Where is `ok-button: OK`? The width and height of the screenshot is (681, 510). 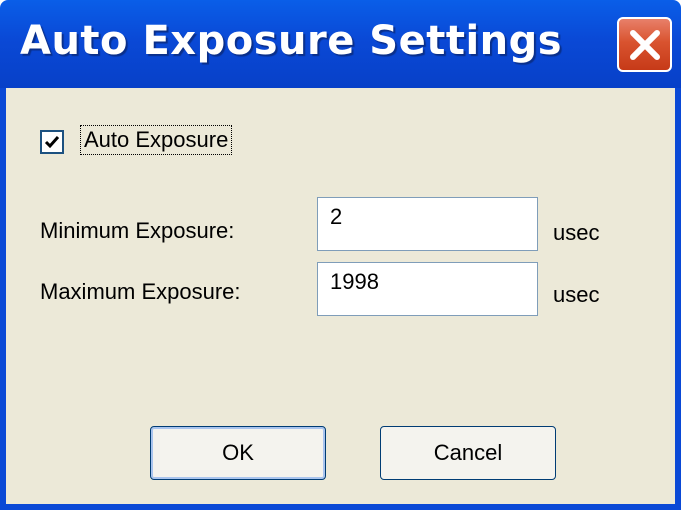
ok-button: OK is located at coordinates (238, 453).